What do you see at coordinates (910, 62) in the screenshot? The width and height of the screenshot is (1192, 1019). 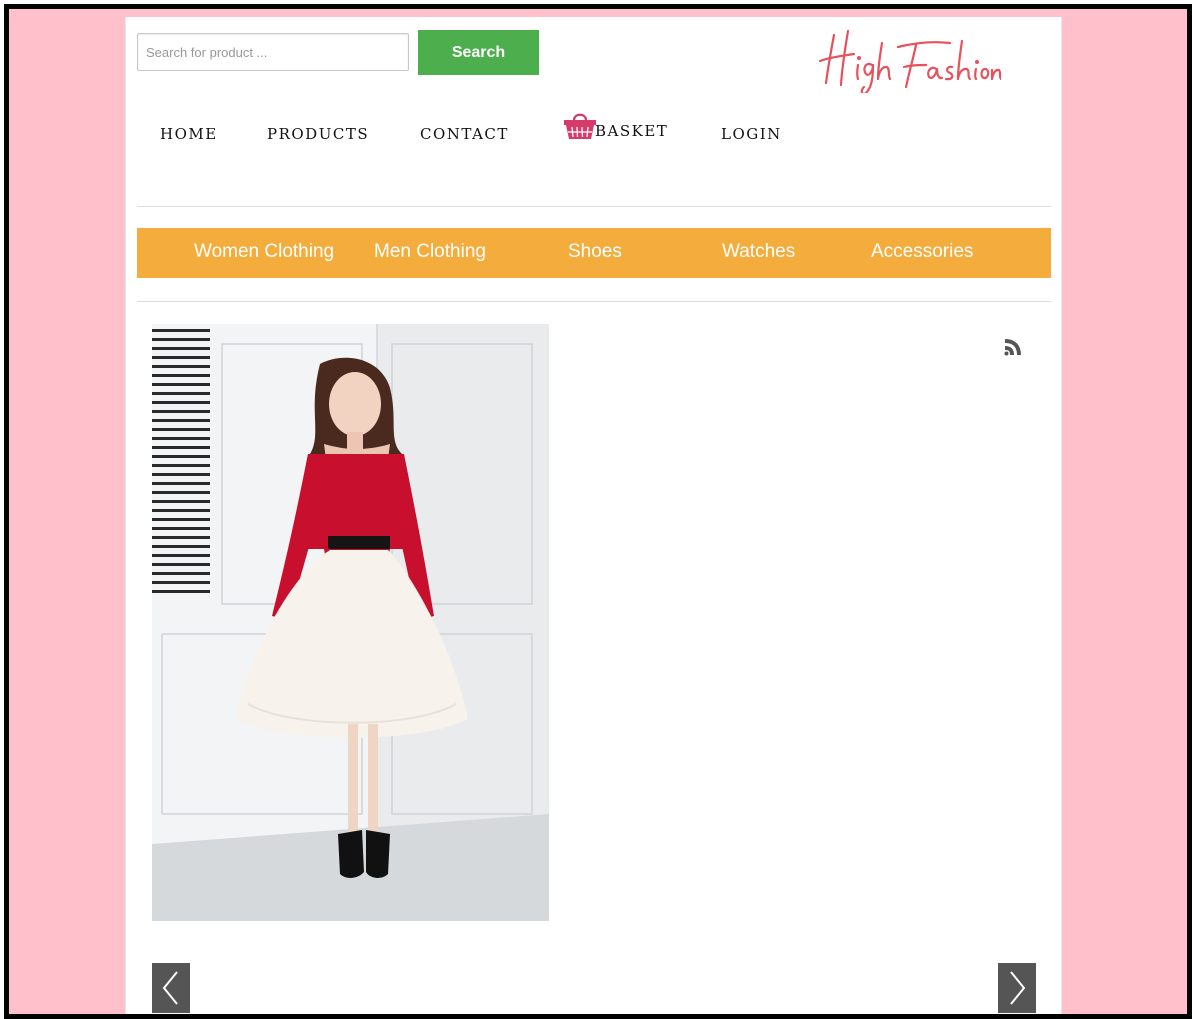 I see `brand-logo-lettering` at bounding box center [910, 62].